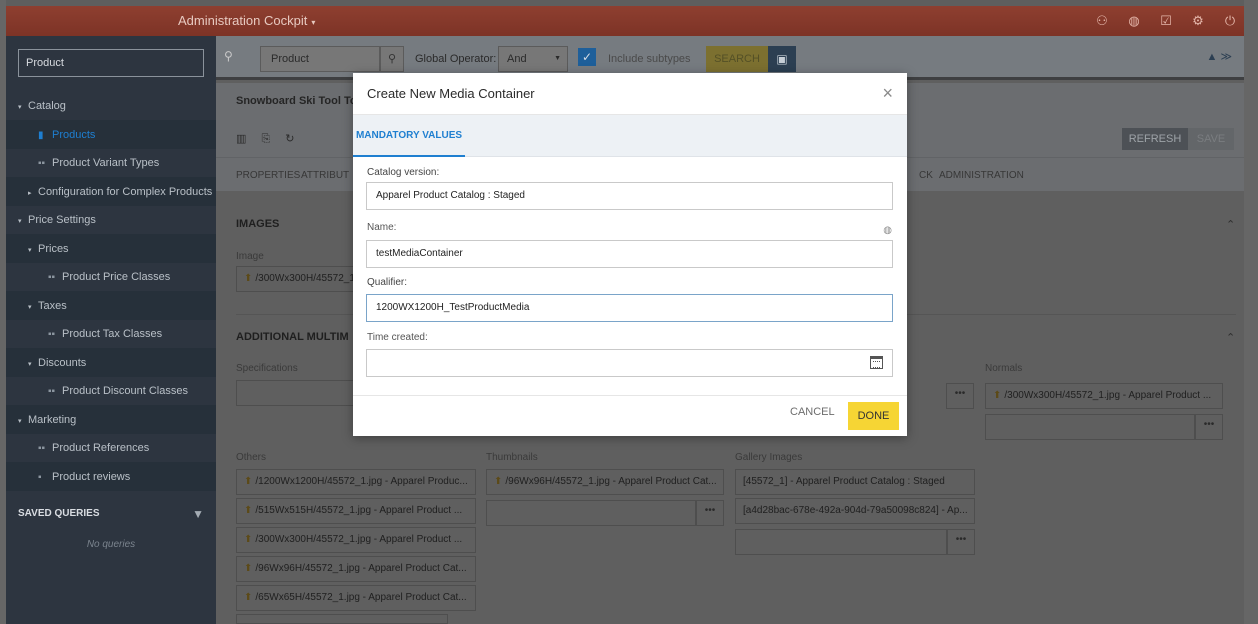 This screenshot has width=1258, height=624. Describe the element at coordinates (74, 134) in the screenshot. I see `sidebar-item-label: Products` at that location.